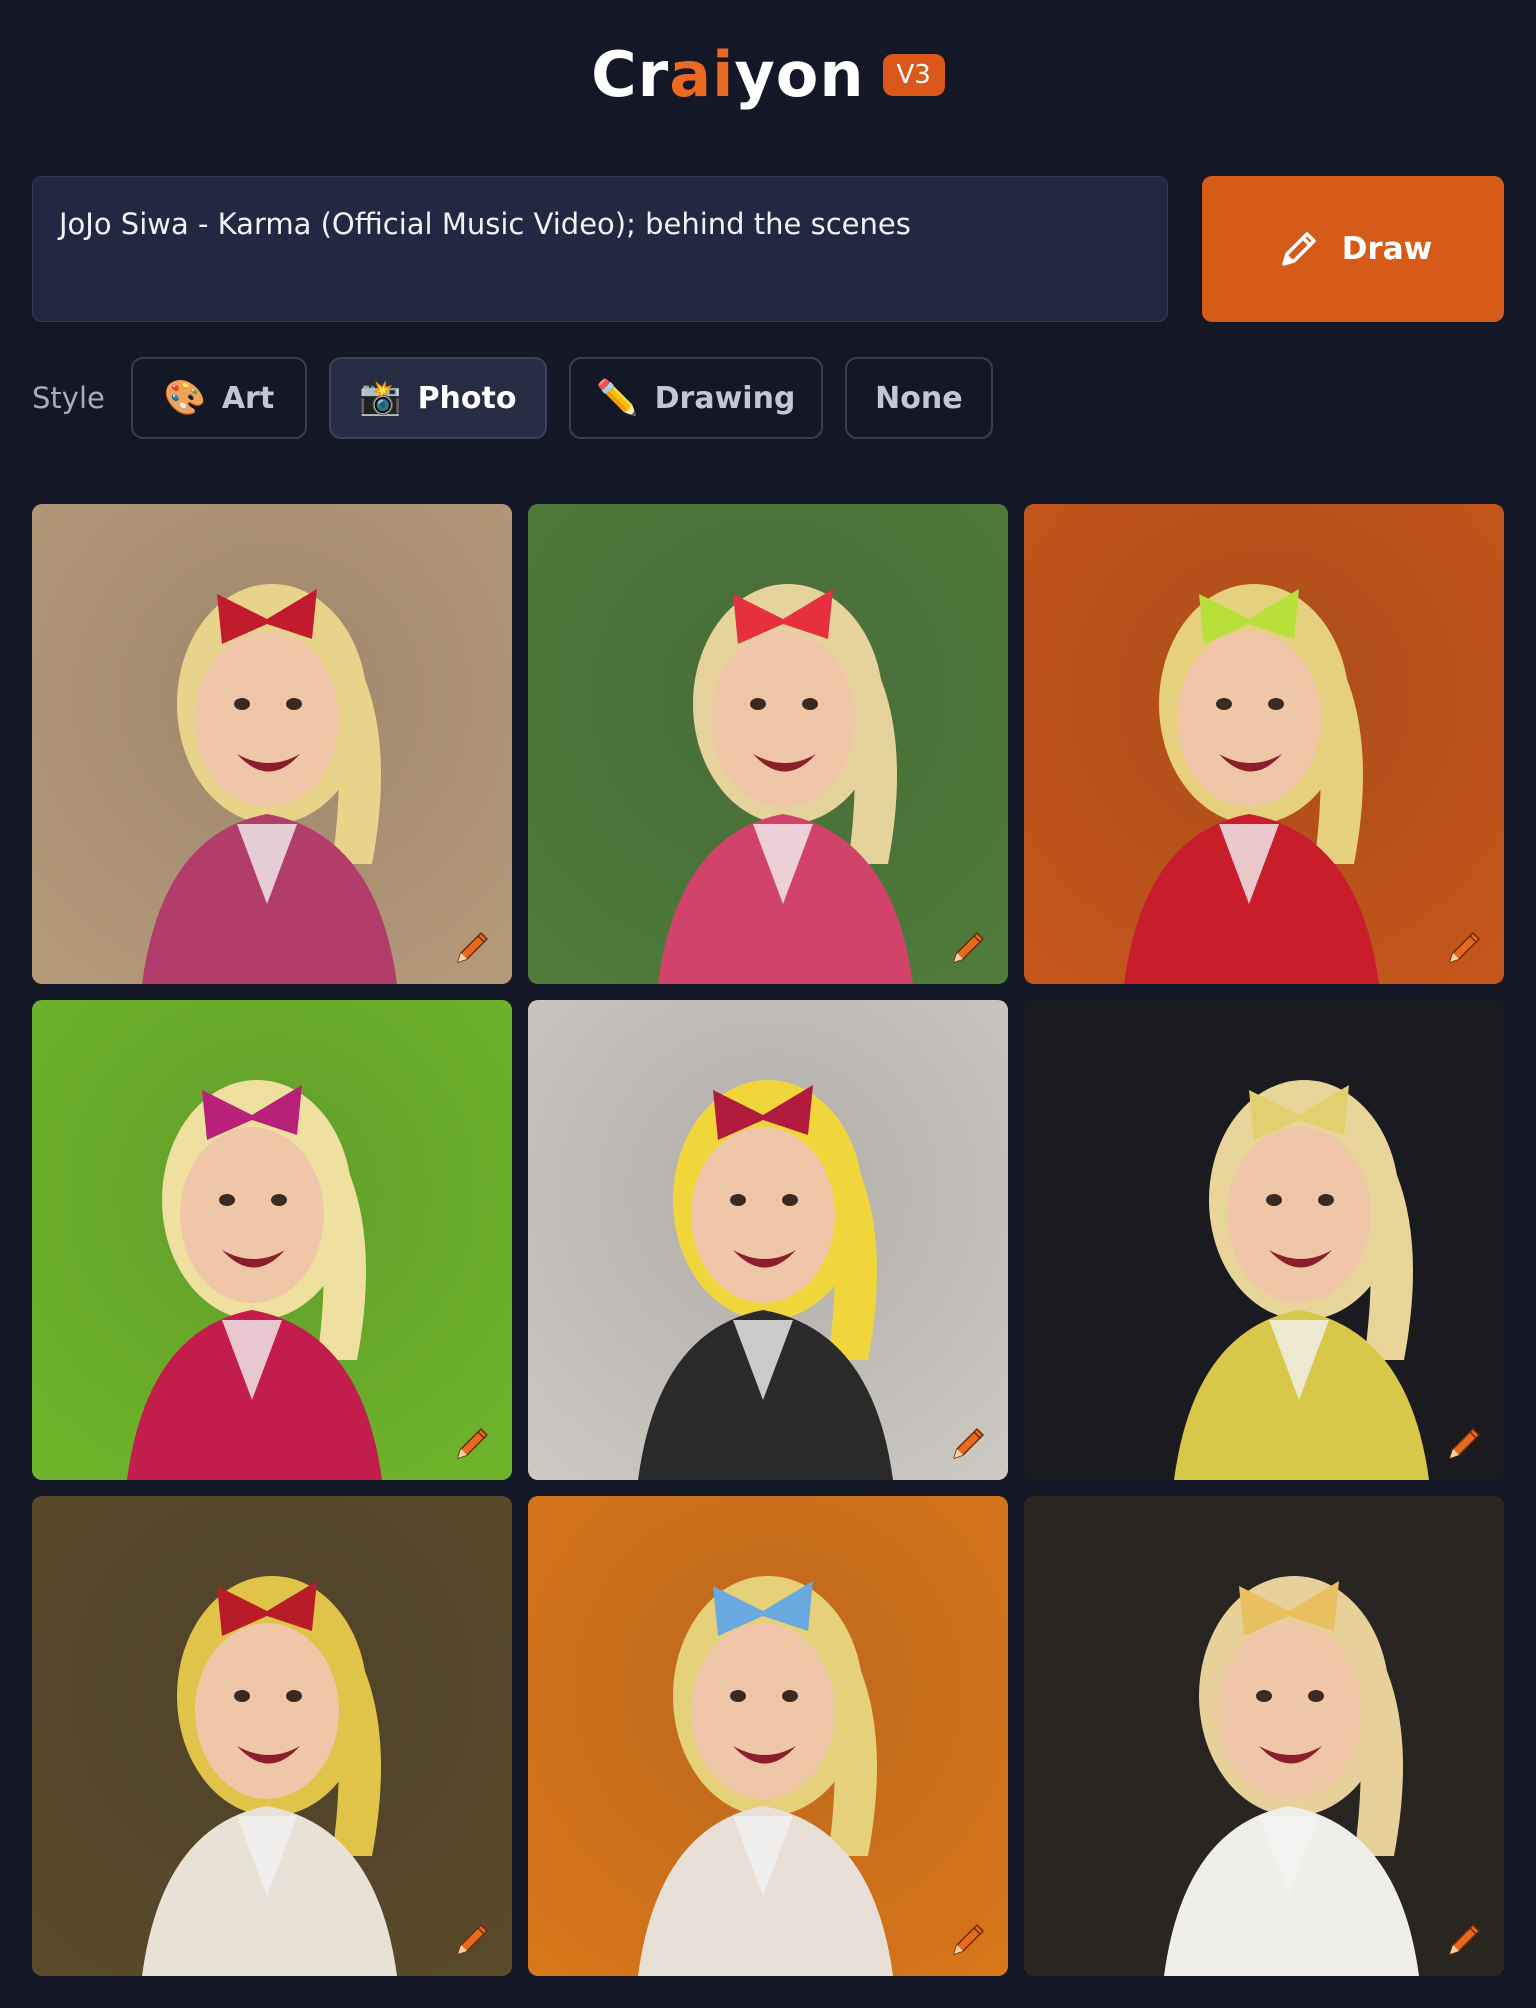 Image resolution: width=1536 pixels, height=2008 pixels. What do you see at coordinates (913, 75) in the screenshot?
I see `version-badge: V3` at bounding box center [913, 75].